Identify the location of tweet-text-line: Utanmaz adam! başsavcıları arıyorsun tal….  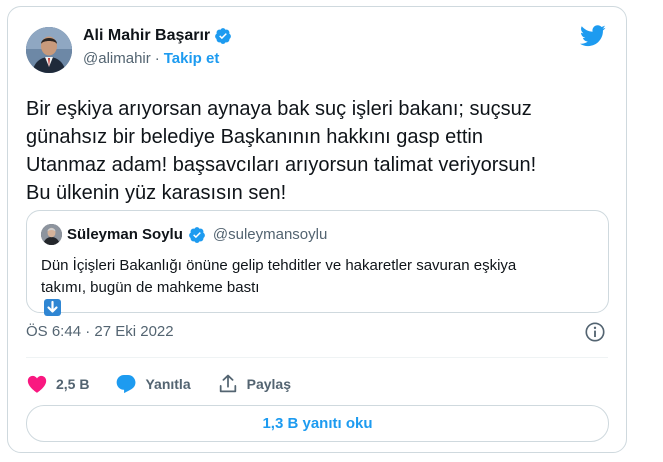
(281, 165).